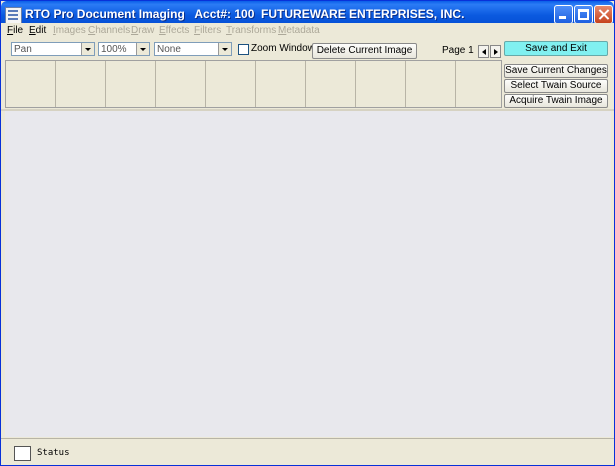 The width and height of the screenshot is (615, 466). I want to click on status-text: Status, so click(53, 453).